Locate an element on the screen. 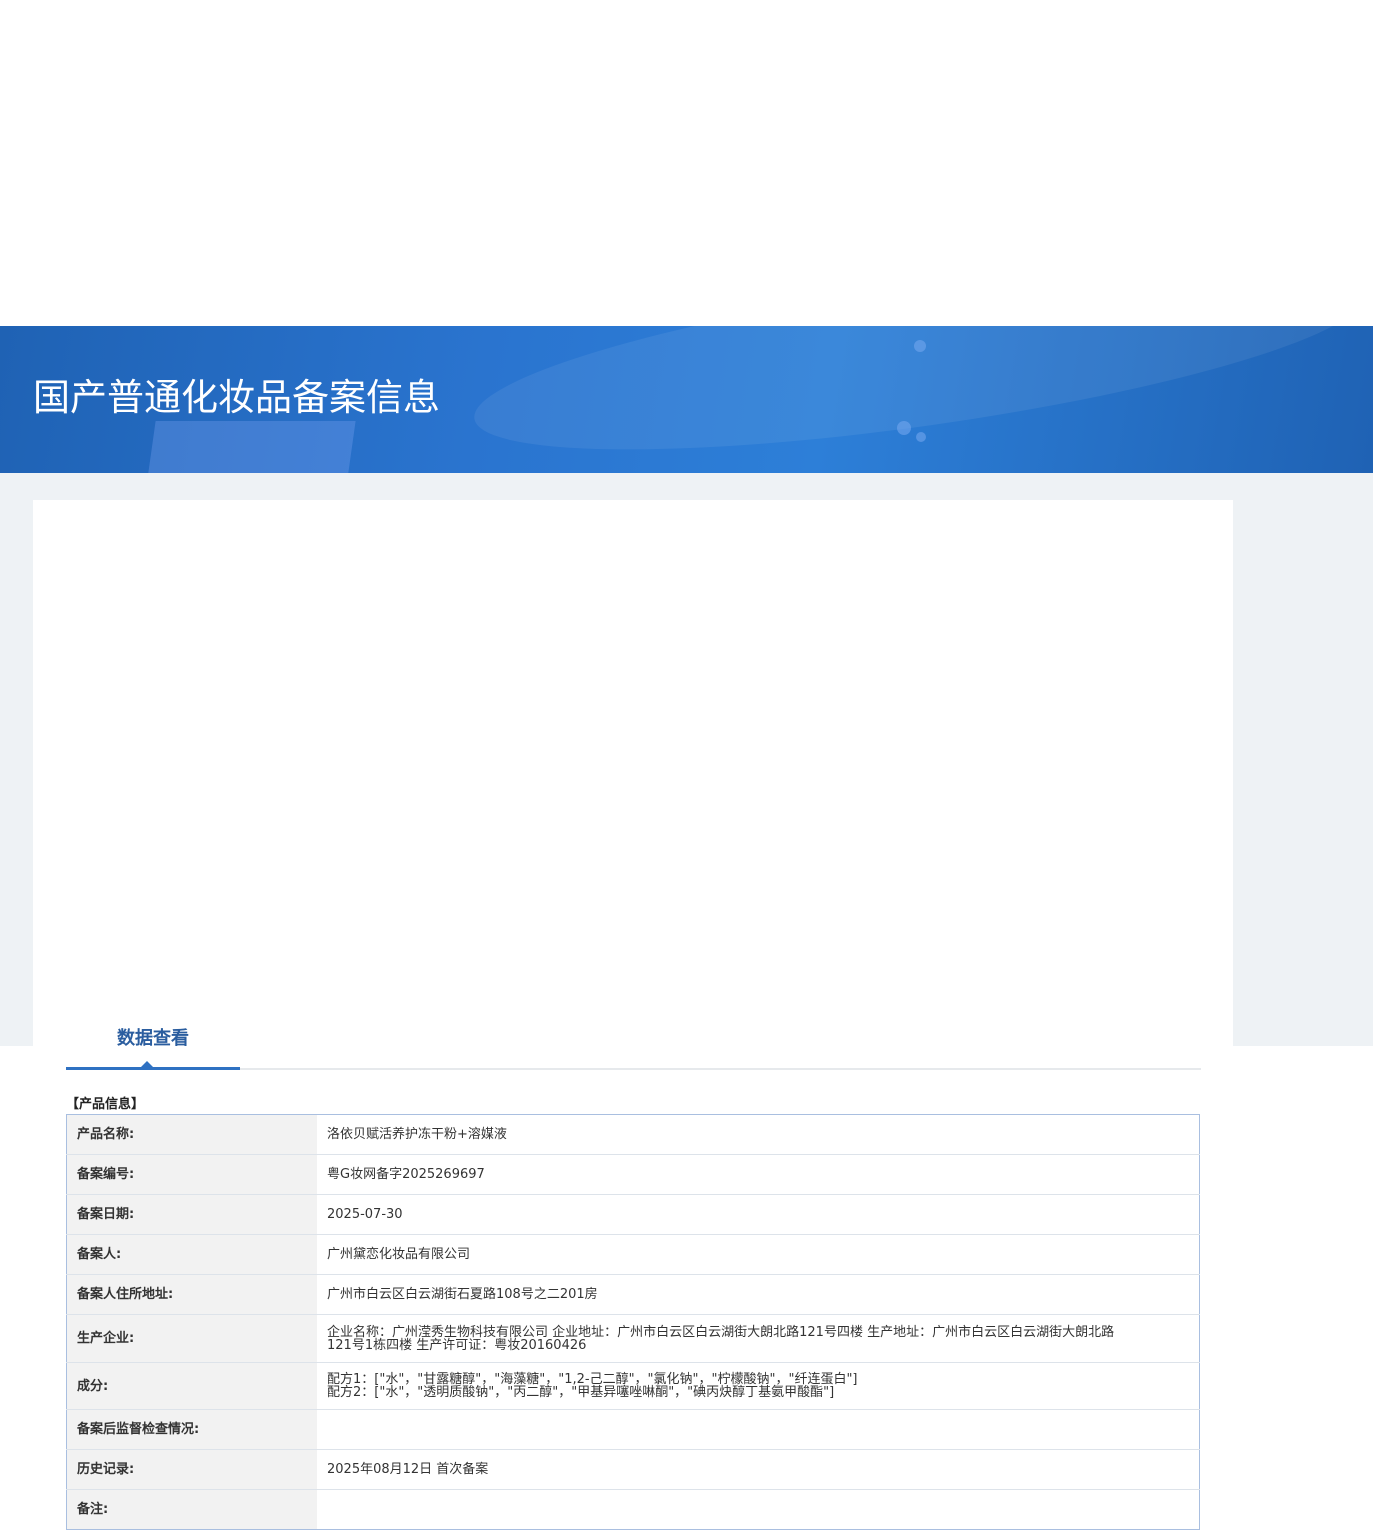  tab-data-view: 数据查看 is located at coordinates (153, 1039).